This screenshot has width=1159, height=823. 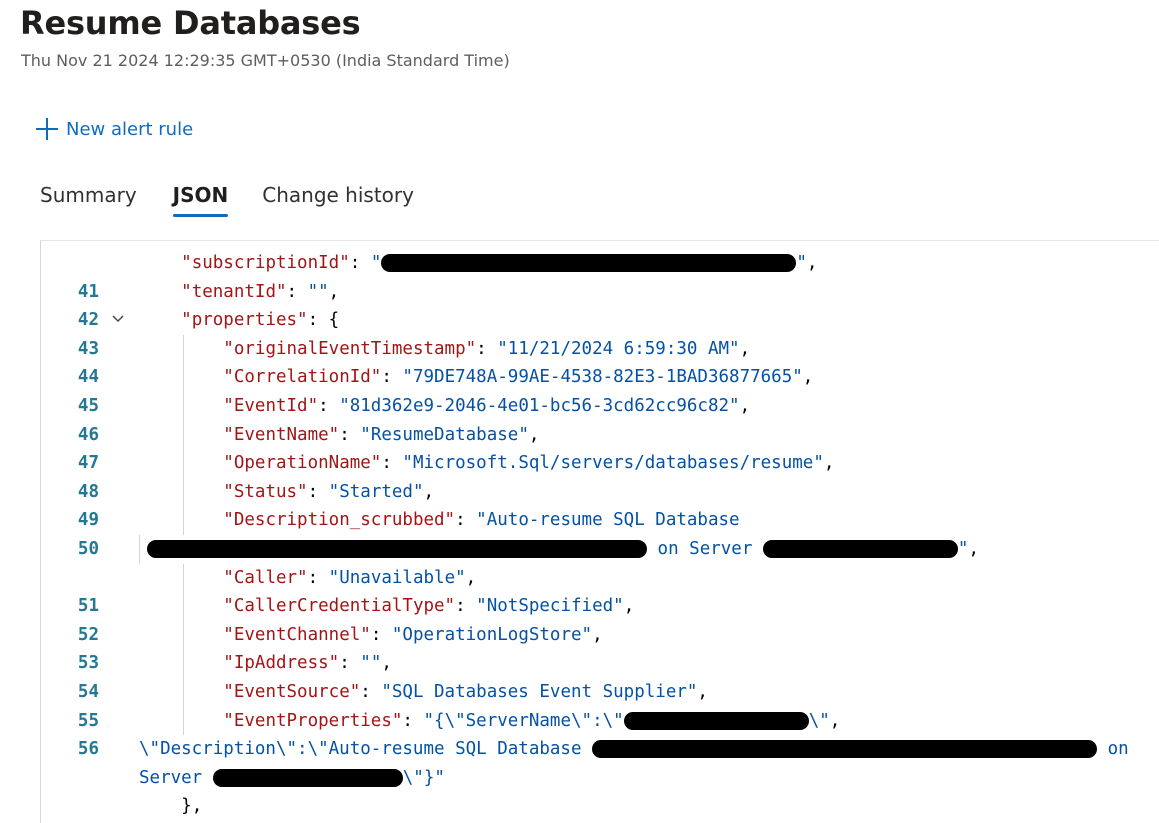 What do you see at coordinates (801, 263) in the screenshot?
I see `json-value-suffix: "` at bounding box center [801, 263].